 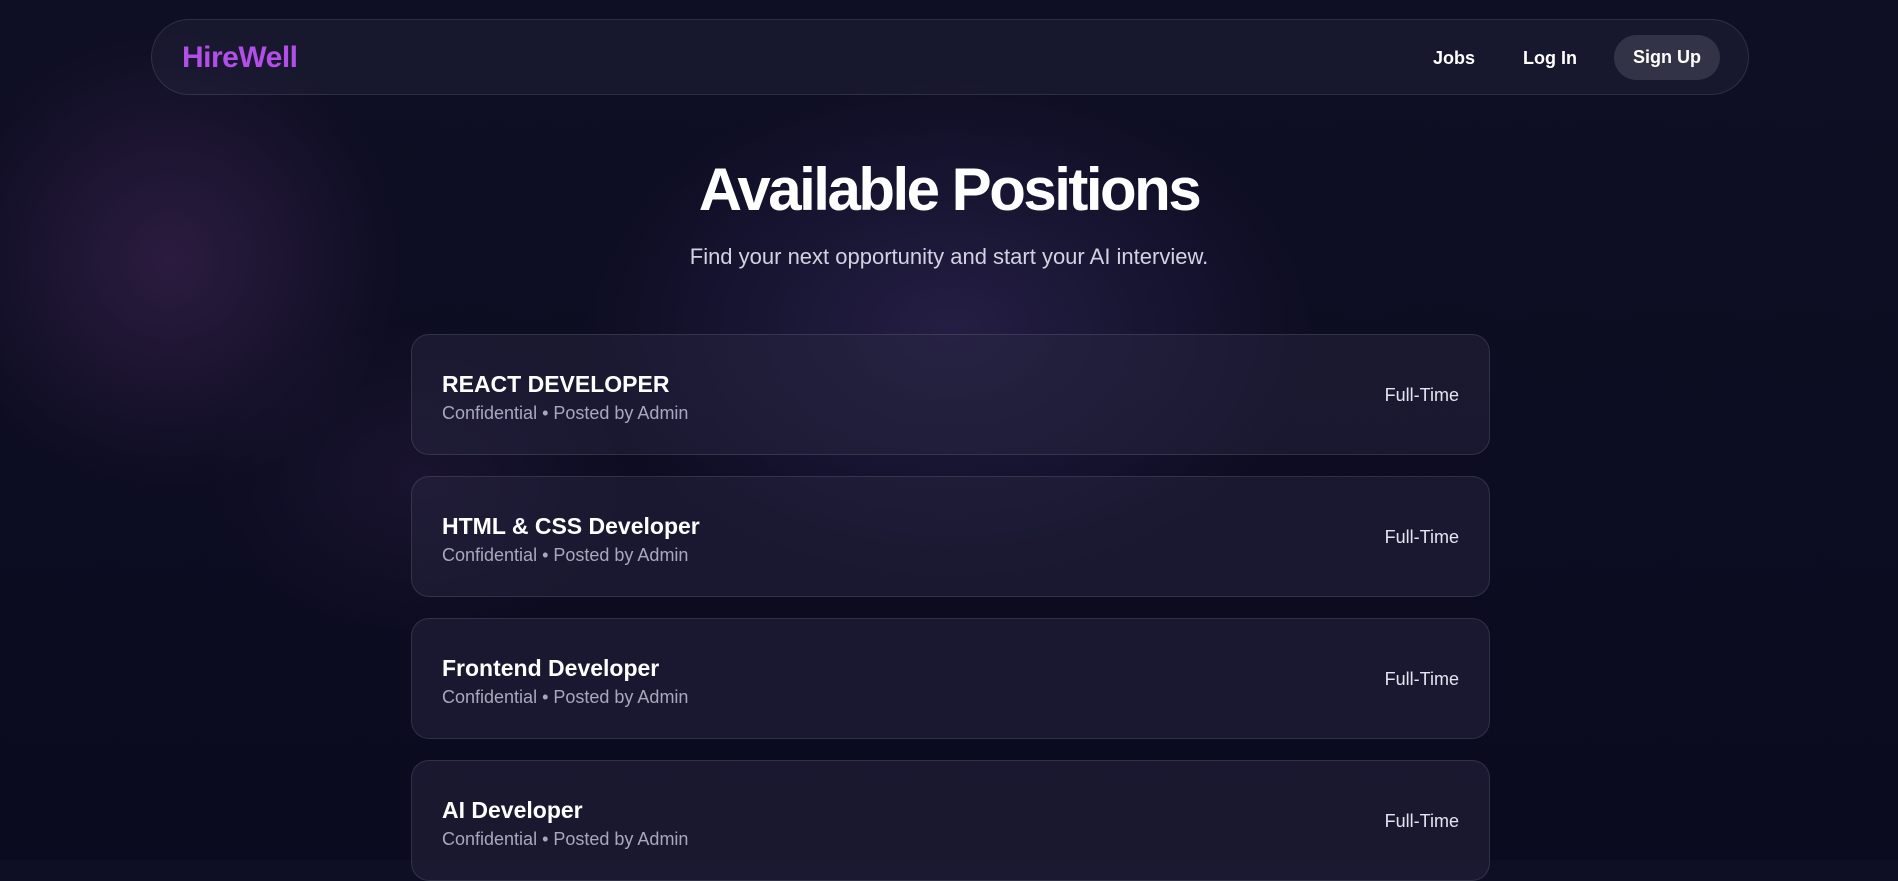 I want to click on job-title: Frontend Developer, so click(x=551, y=668).